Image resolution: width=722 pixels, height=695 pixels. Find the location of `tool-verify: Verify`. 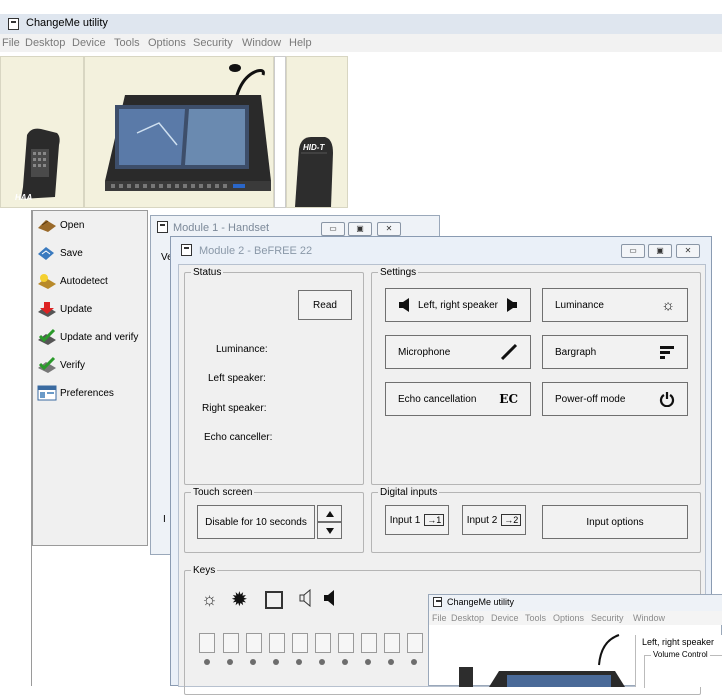

tool-verify: Verify is located at coordinates (91, 366).